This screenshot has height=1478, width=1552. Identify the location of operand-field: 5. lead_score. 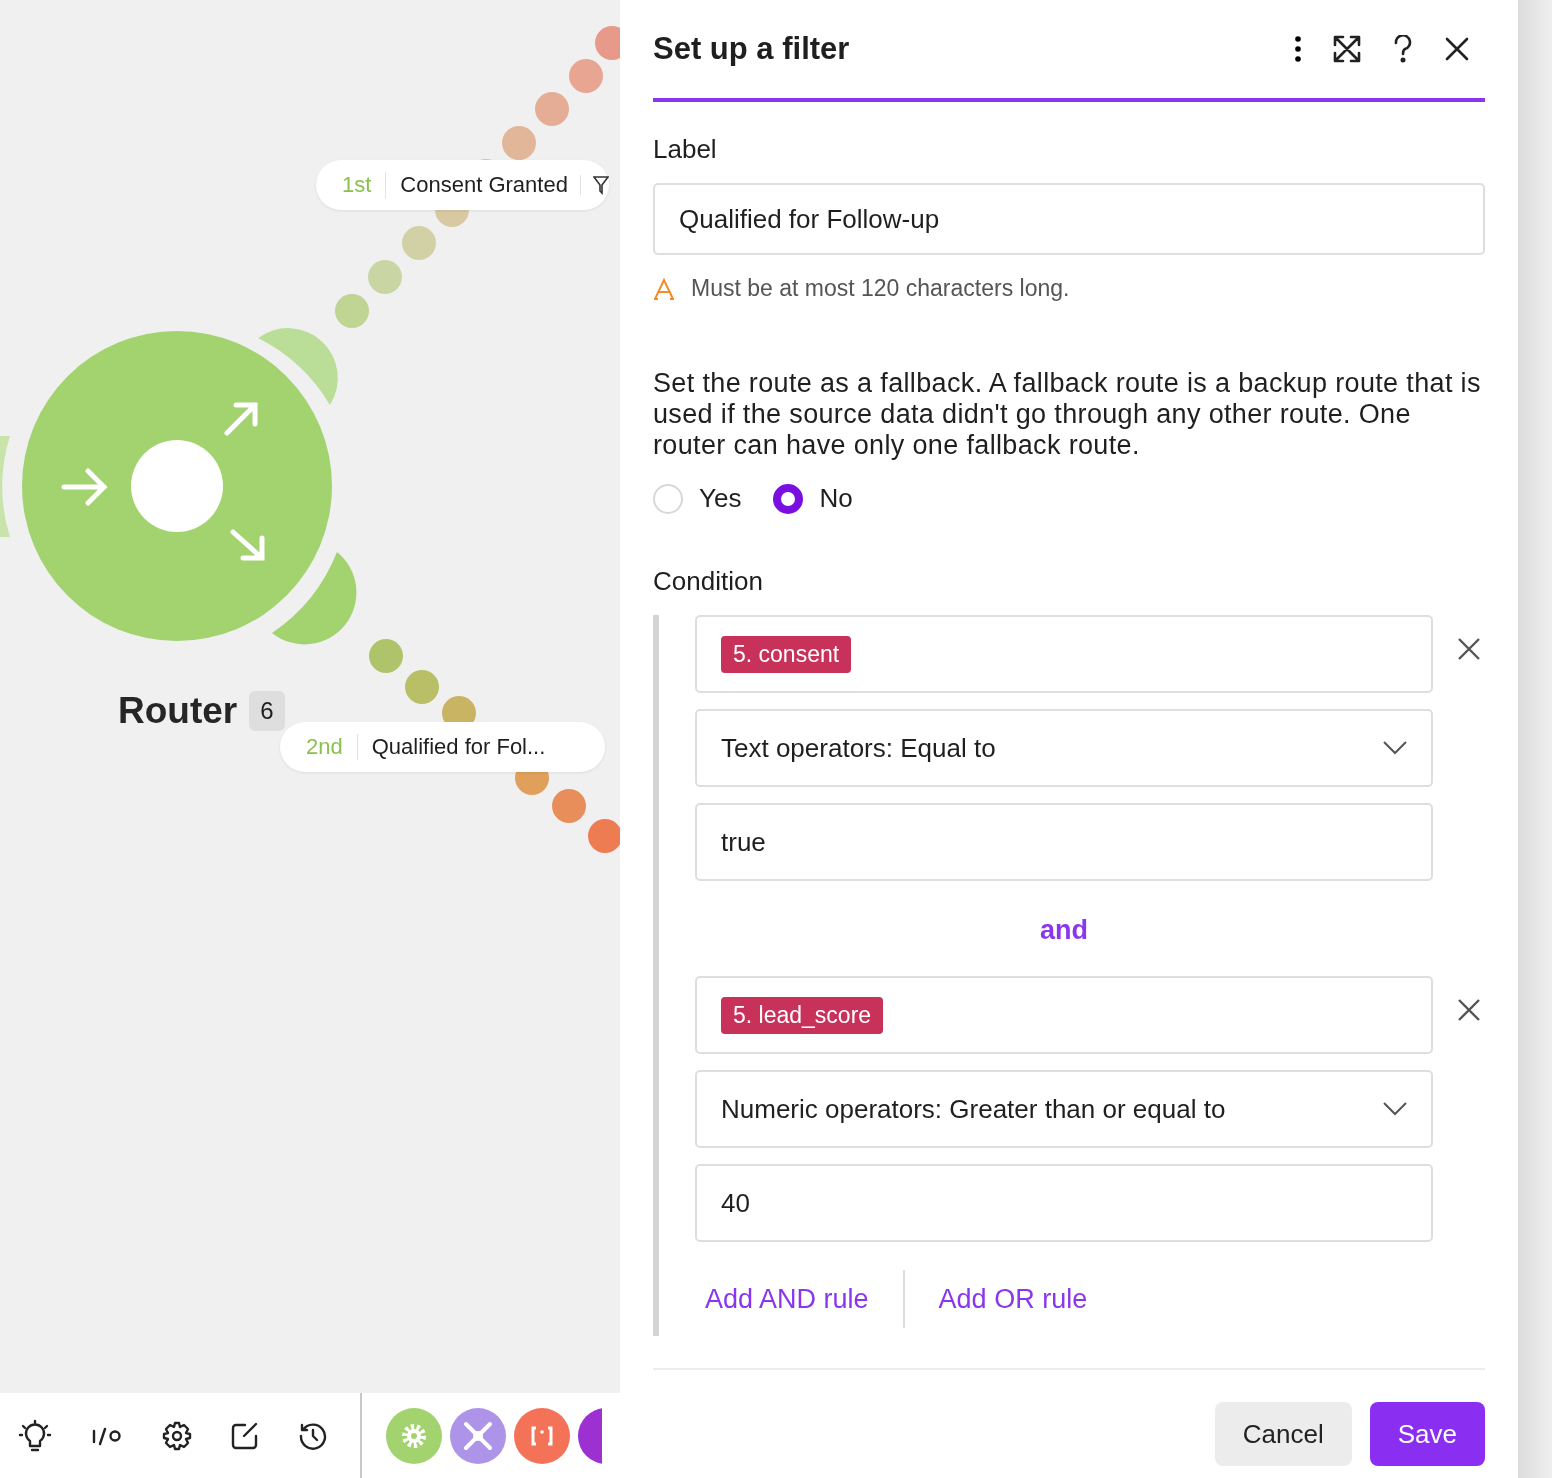
(1064, 1015).